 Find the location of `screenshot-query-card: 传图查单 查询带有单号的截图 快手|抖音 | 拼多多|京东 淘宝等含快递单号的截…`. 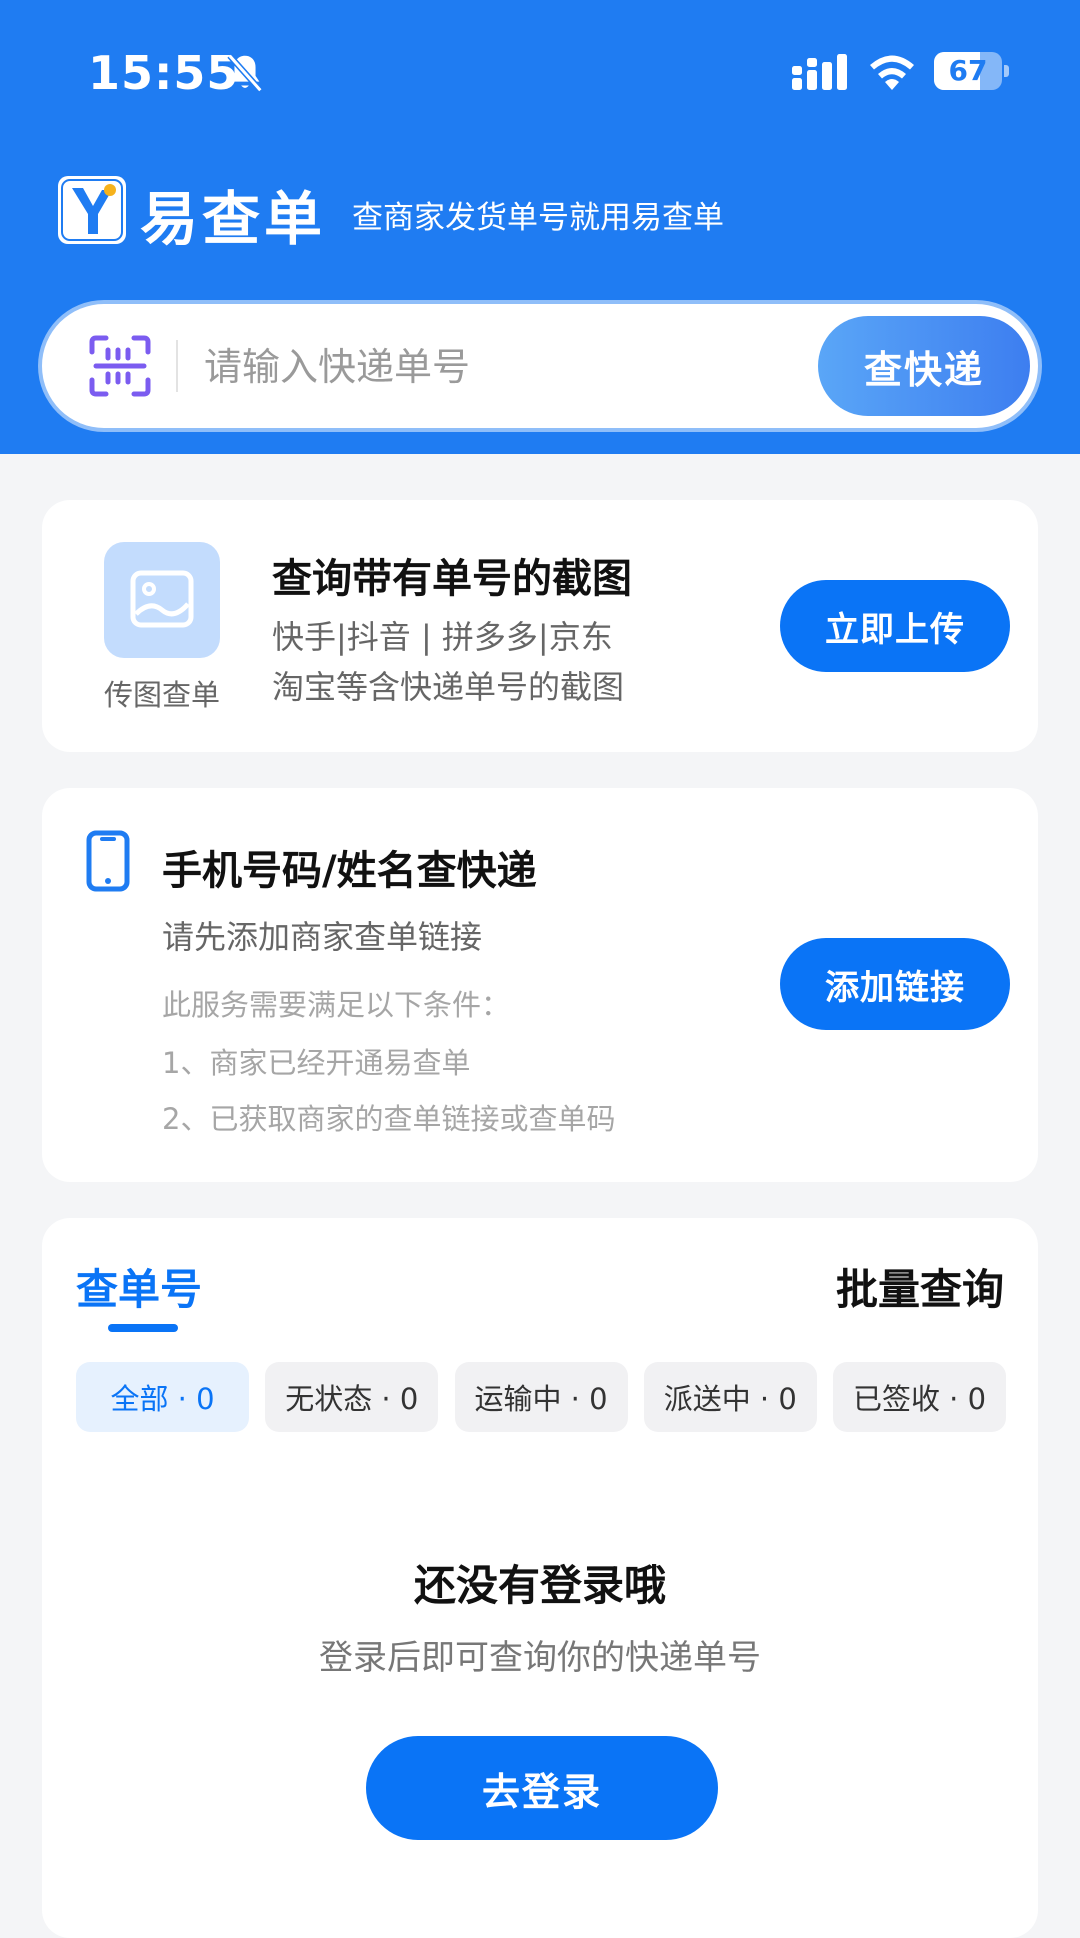

screenshot-query-card: 传图查单 查询带有单号的截图 快手|抖音 | 拼多多|京东 淘宝等含快递单号的截… is located at coordinates (540, 626).